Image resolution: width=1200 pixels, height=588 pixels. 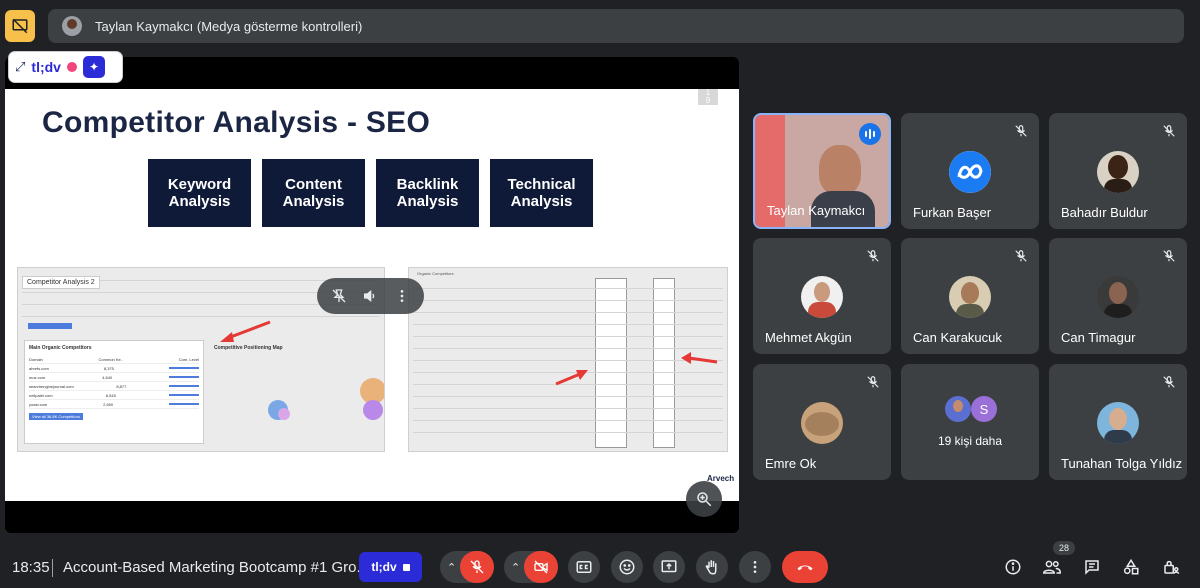 I want to click on expand-icon: ⤢, so click(x=20, y=67).